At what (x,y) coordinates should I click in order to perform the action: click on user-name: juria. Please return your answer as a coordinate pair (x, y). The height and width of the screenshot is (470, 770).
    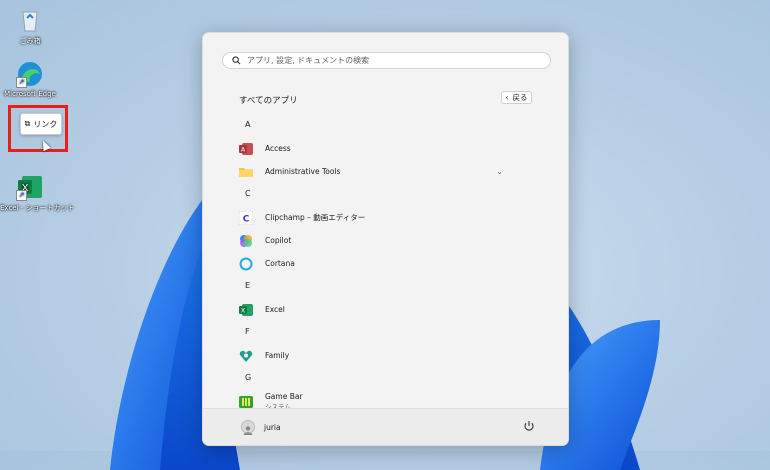
    Looking at the image, I should click on (272, 427).